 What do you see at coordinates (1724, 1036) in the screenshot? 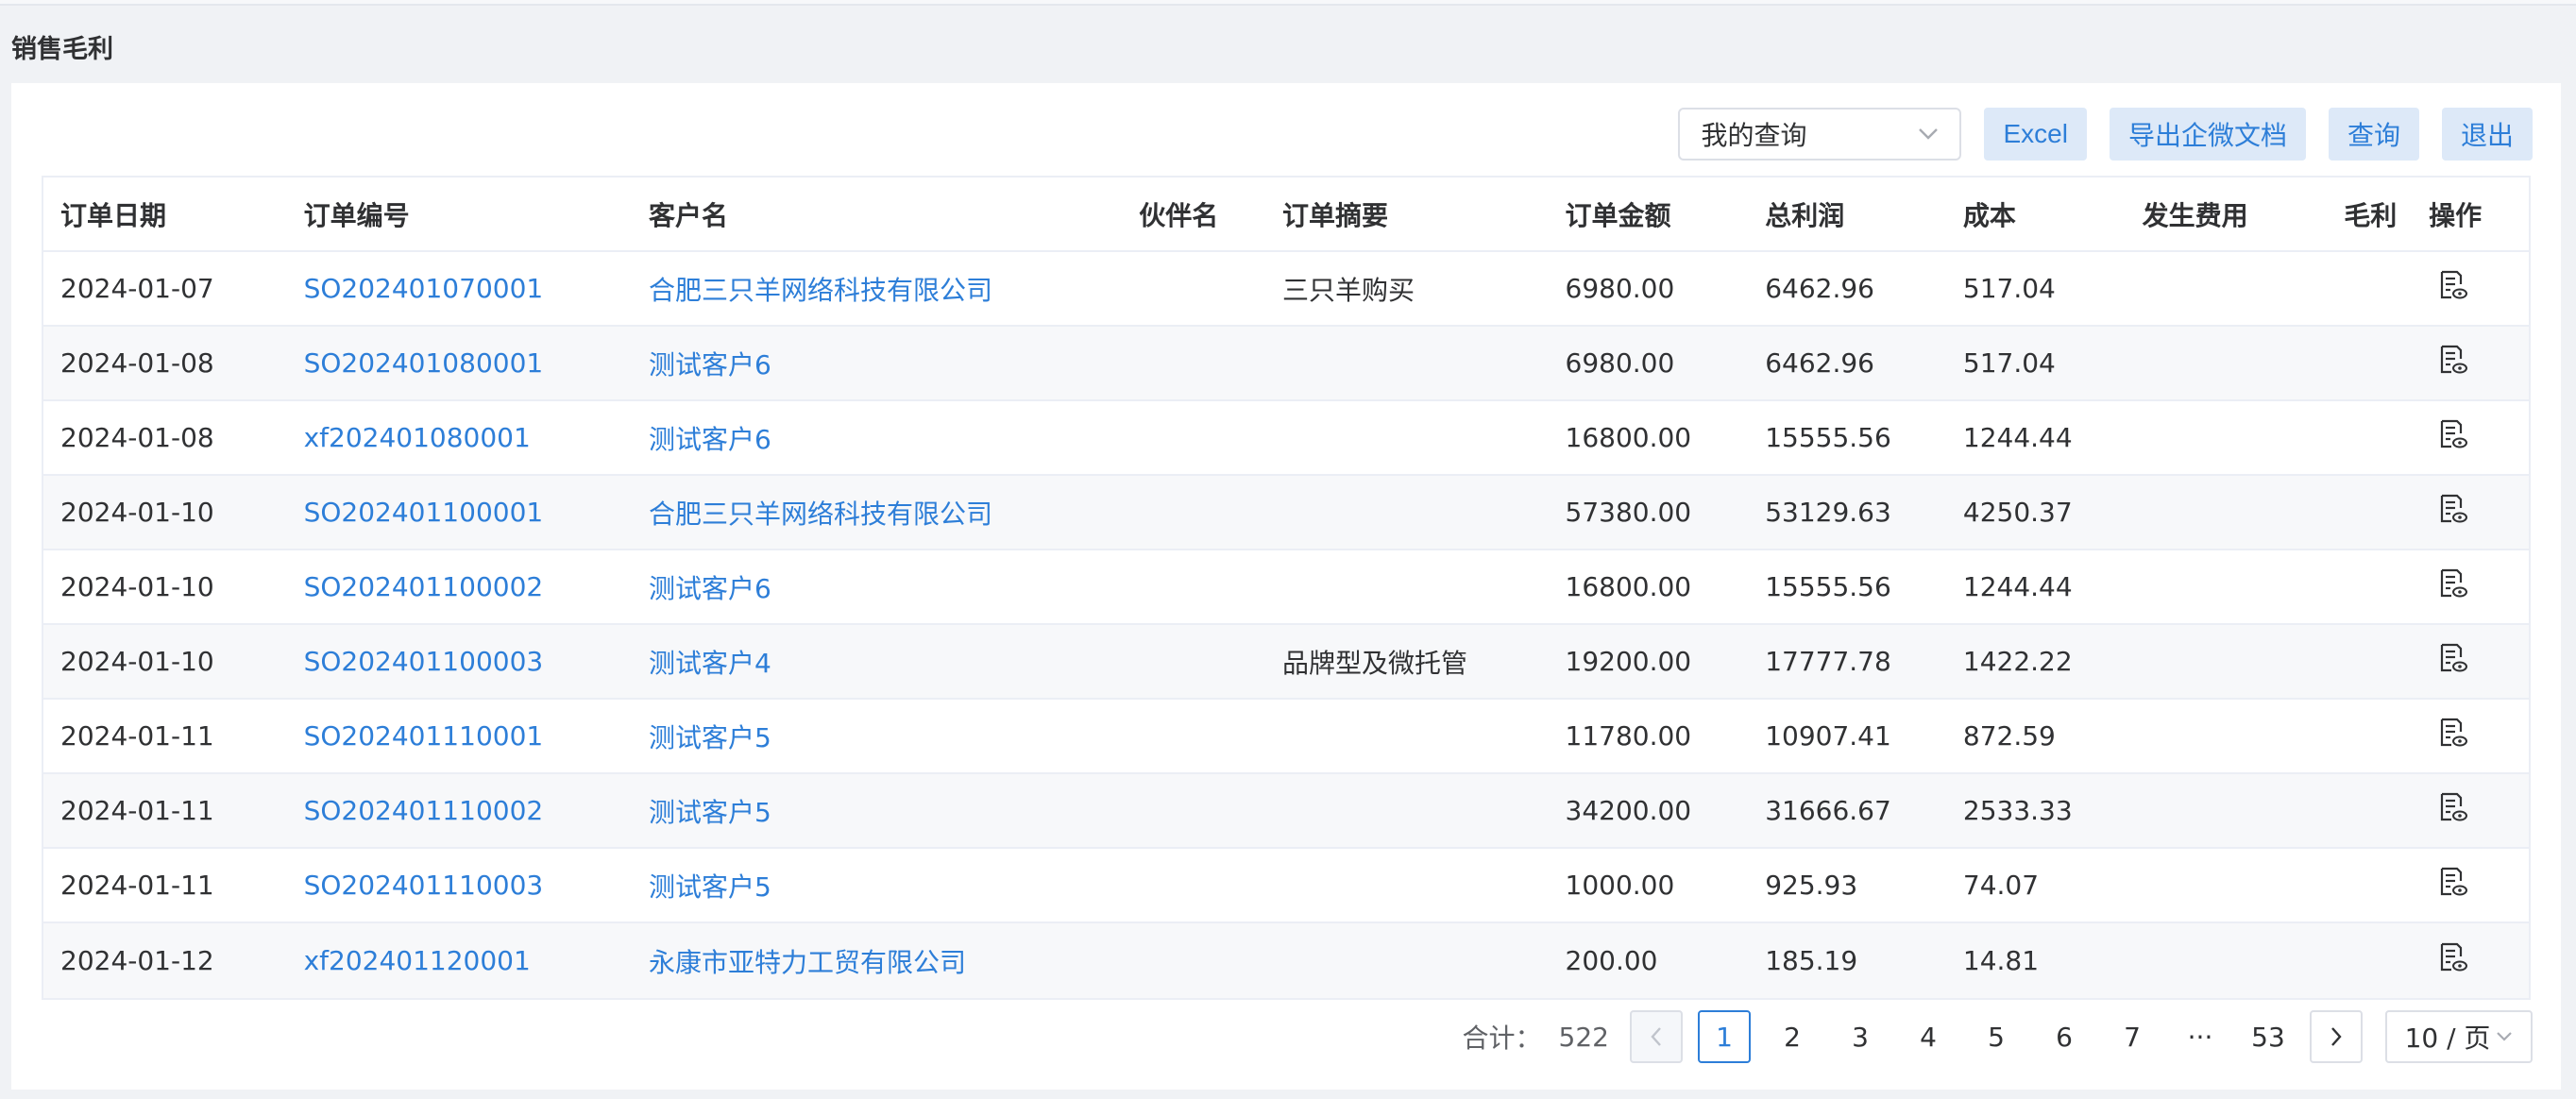
I see `page-number-button: 1` at bounding box center [1724, 1036].